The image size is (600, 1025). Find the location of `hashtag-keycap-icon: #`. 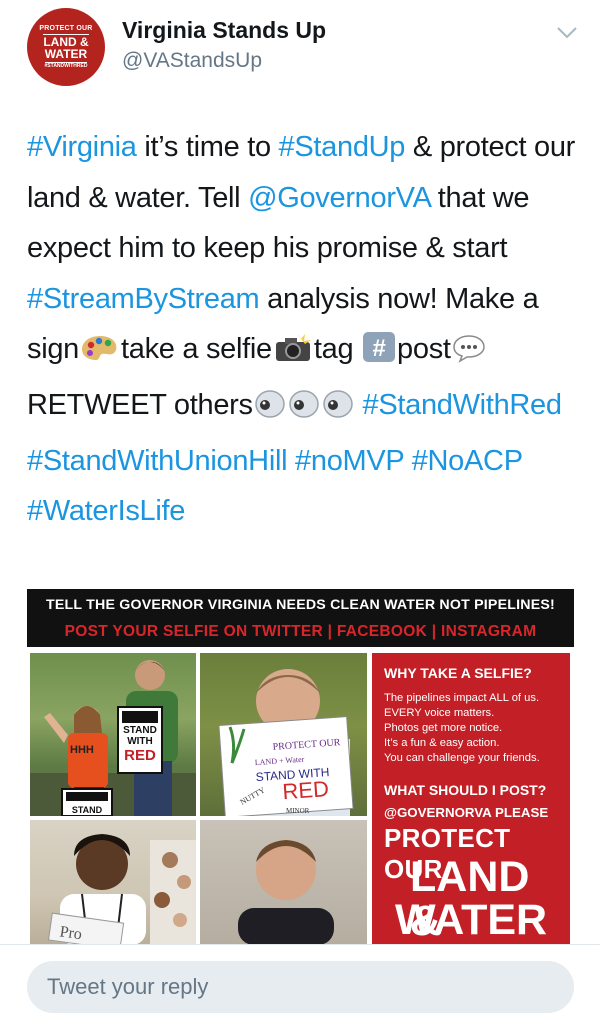

hashtag-keycap-icon: # is located at coordinates (379, 354).